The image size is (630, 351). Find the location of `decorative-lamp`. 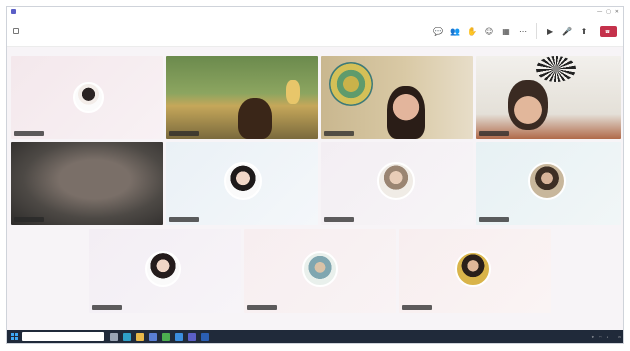

decorative-lamp is located at coordinates (293, 92).